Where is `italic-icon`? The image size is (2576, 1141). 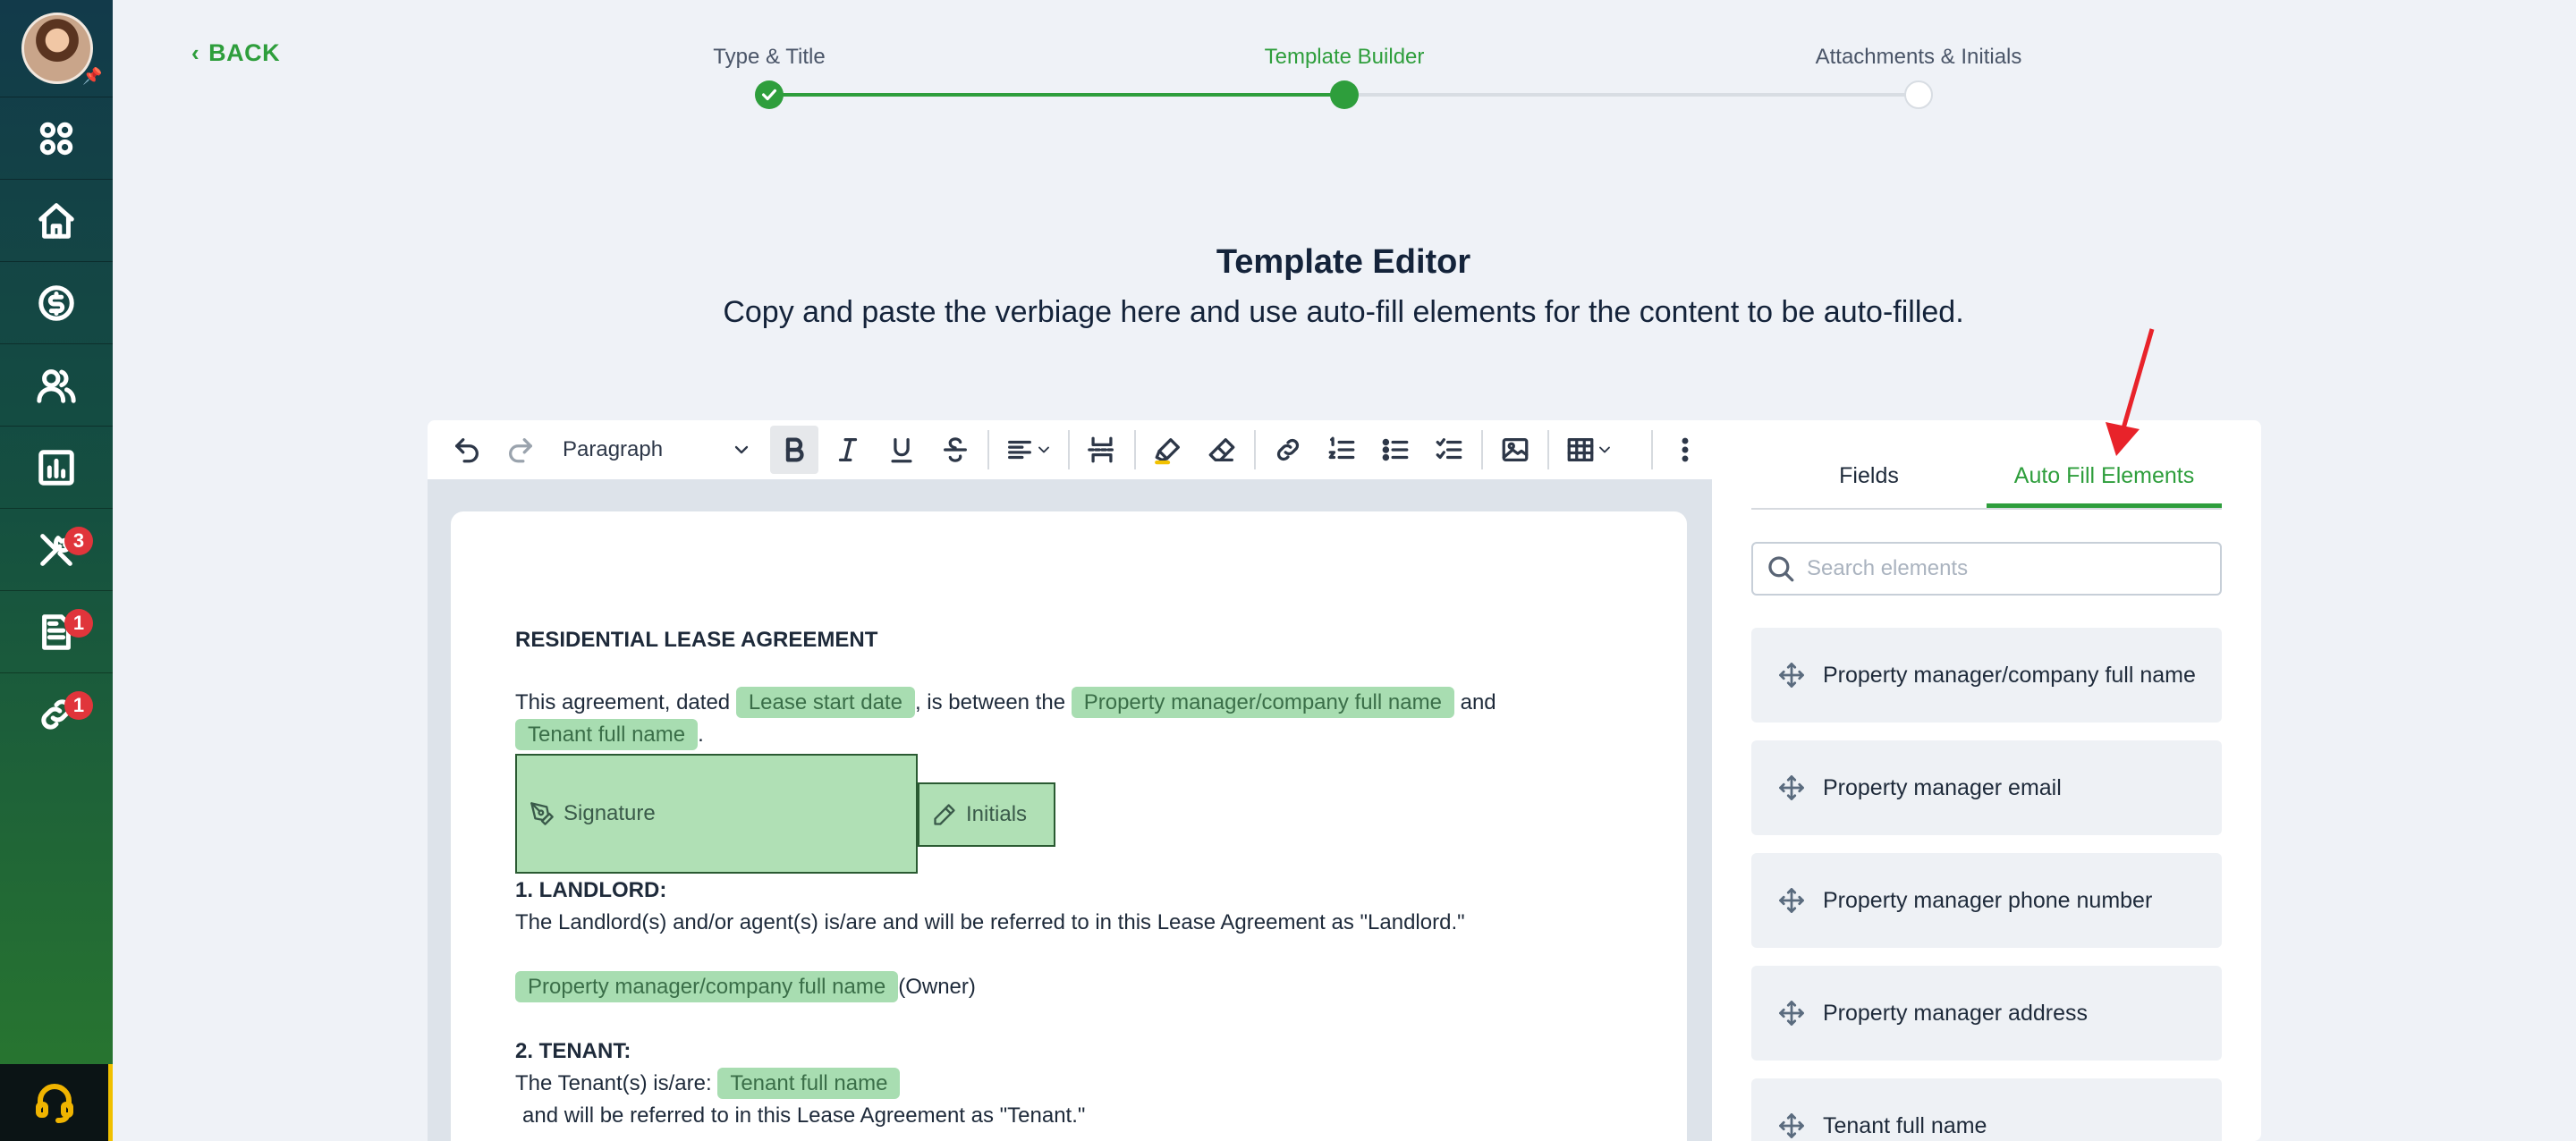
italic-icon is located at coordinates (848, 449).